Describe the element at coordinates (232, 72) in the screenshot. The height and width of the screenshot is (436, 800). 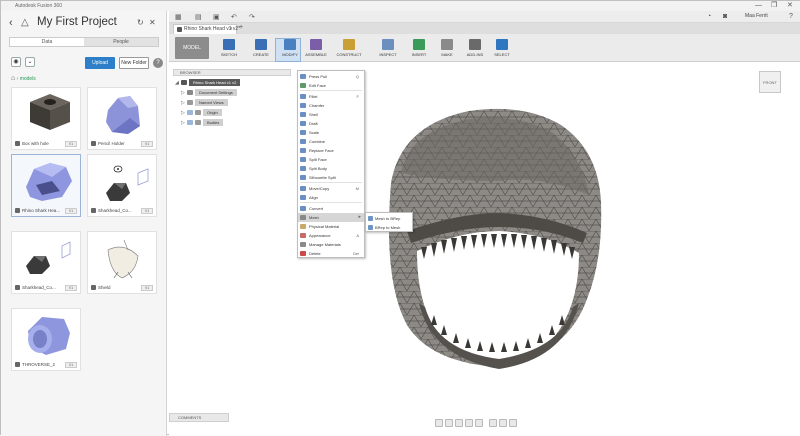
I see `browser-header: BROWSER` at that location.